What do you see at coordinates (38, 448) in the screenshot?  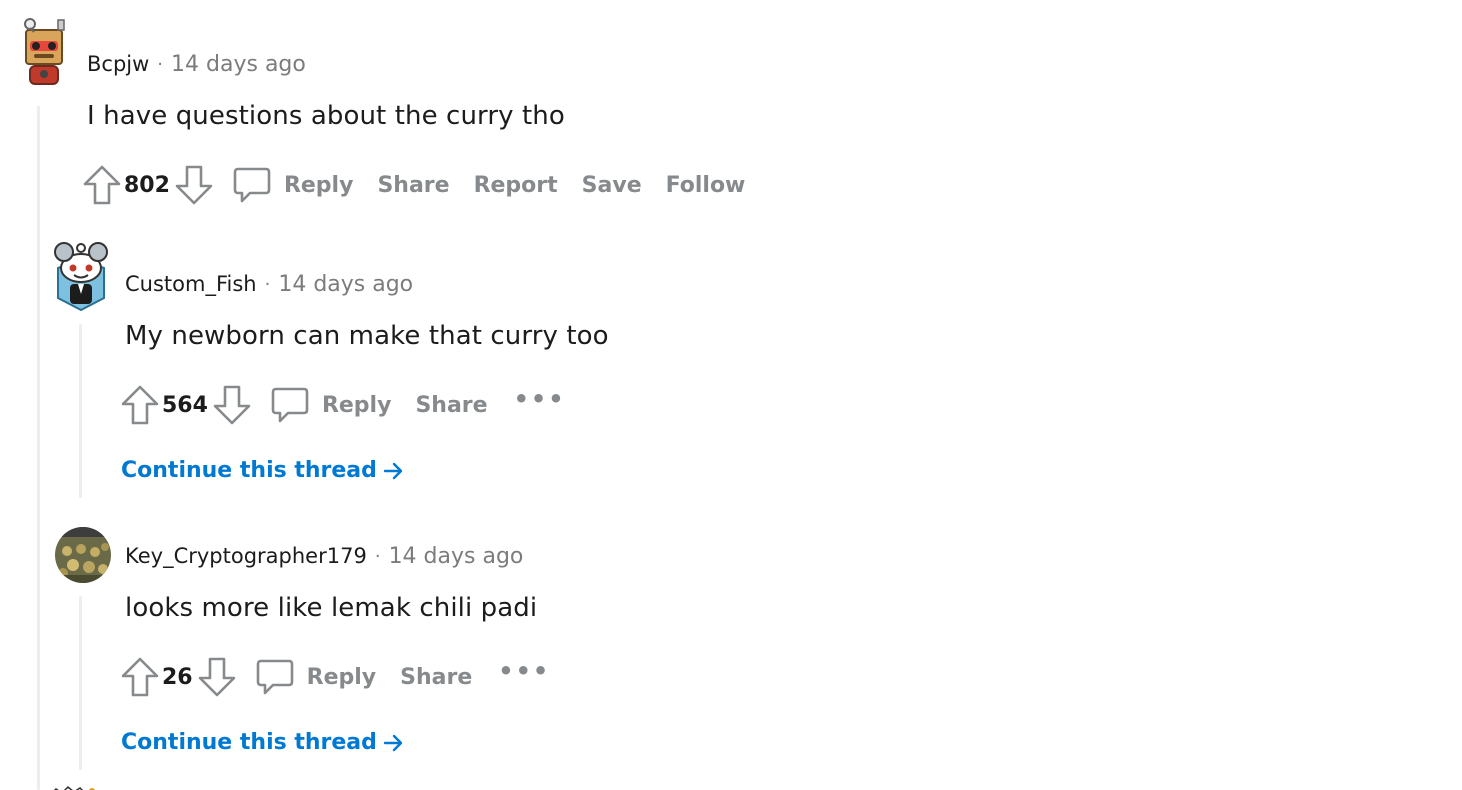 I see `thread-line-root` at bounding box center [38, 448].